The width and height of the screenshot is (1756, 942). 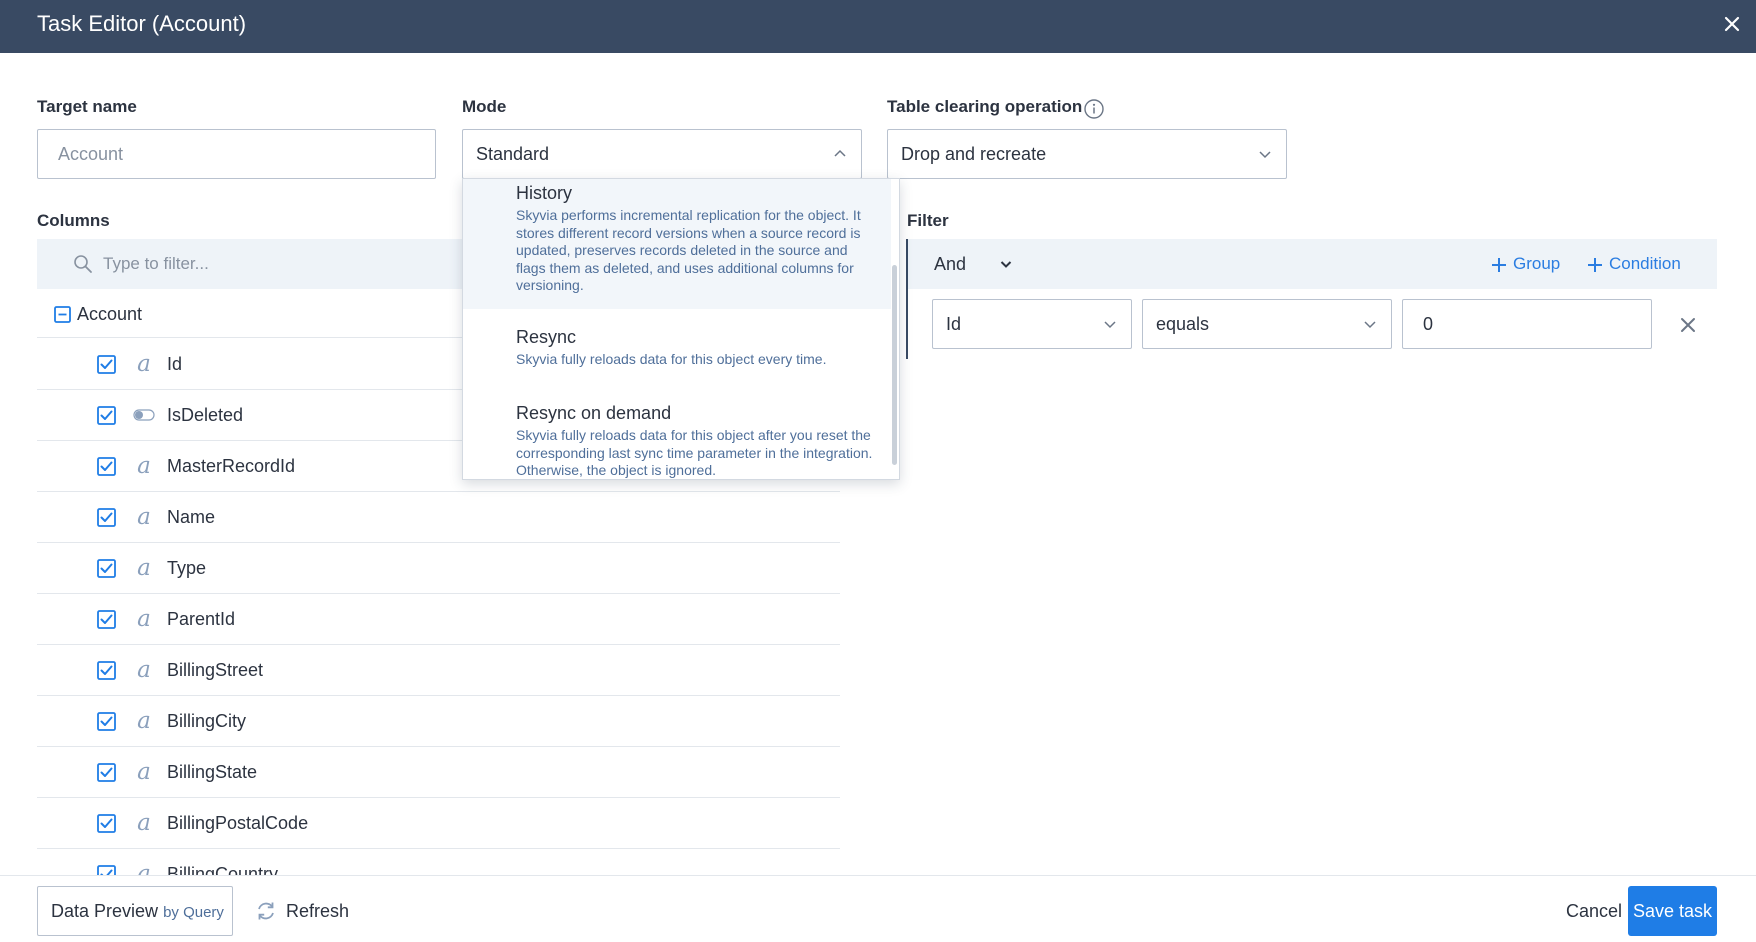 I want to click on chevron-up-icon, so click(x=840, y=153).